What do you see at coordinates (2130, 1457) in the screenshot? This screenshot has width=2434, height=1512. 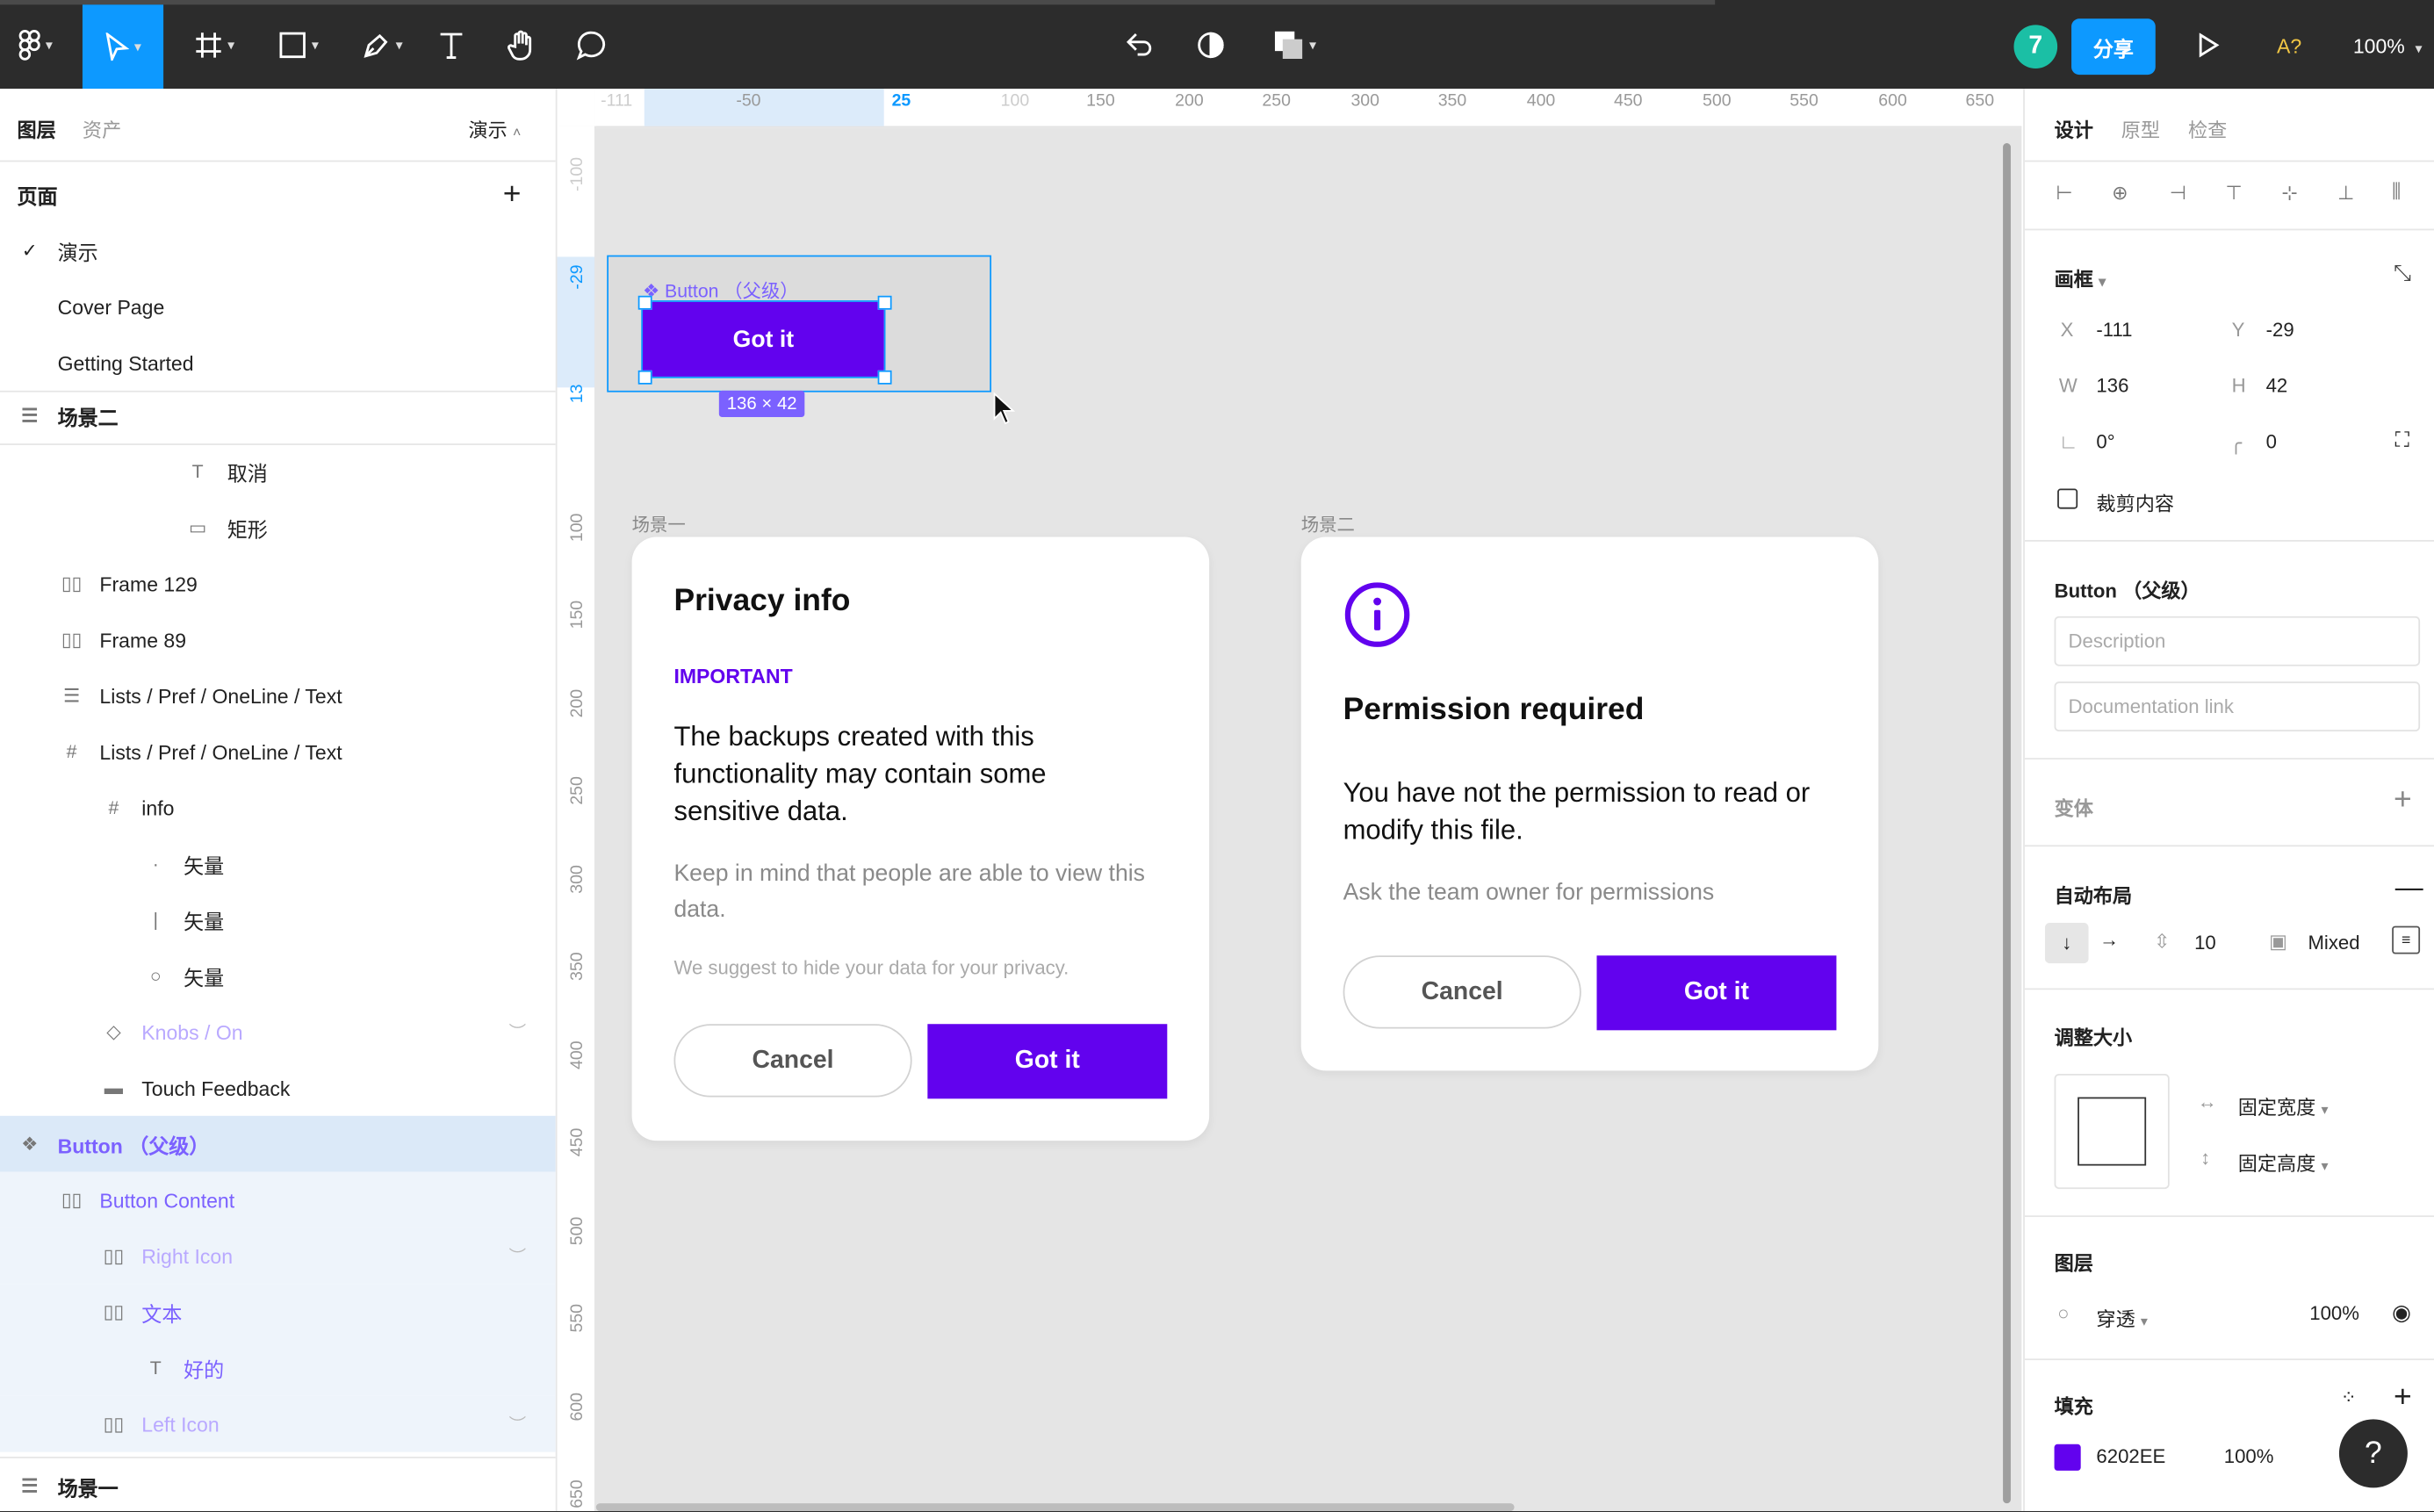 I see `fill-hex-input: 6202EE` at bounding box center [2130, 1457].